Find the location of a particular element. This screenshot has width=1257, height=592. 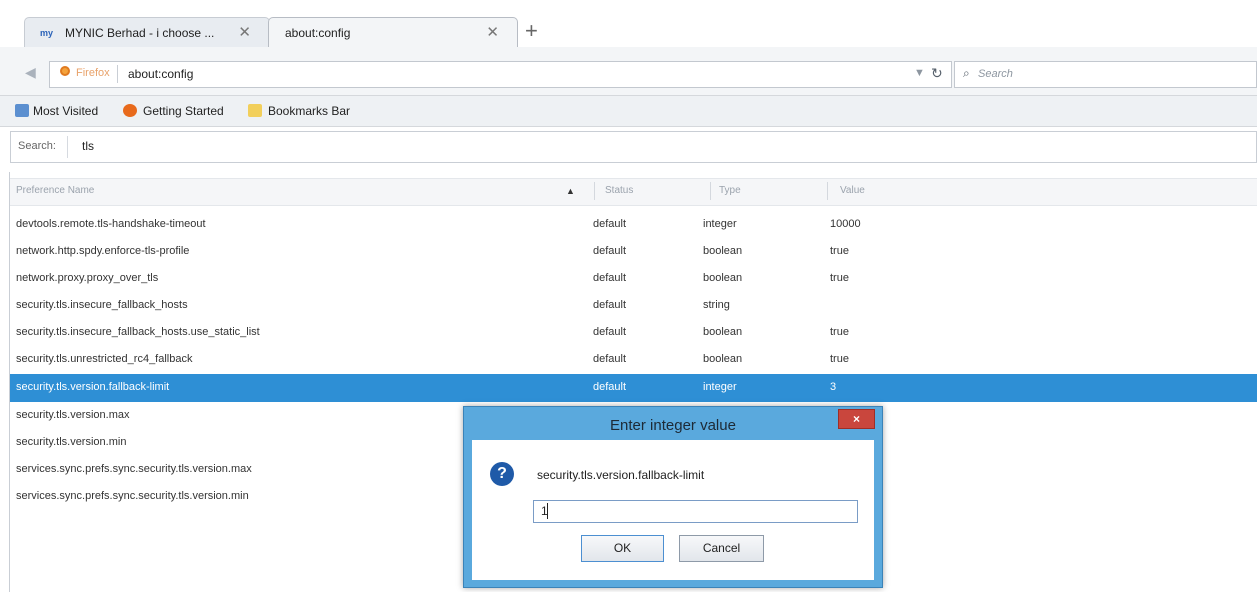

tab-title: about:config is located at coordinates (318, 33).